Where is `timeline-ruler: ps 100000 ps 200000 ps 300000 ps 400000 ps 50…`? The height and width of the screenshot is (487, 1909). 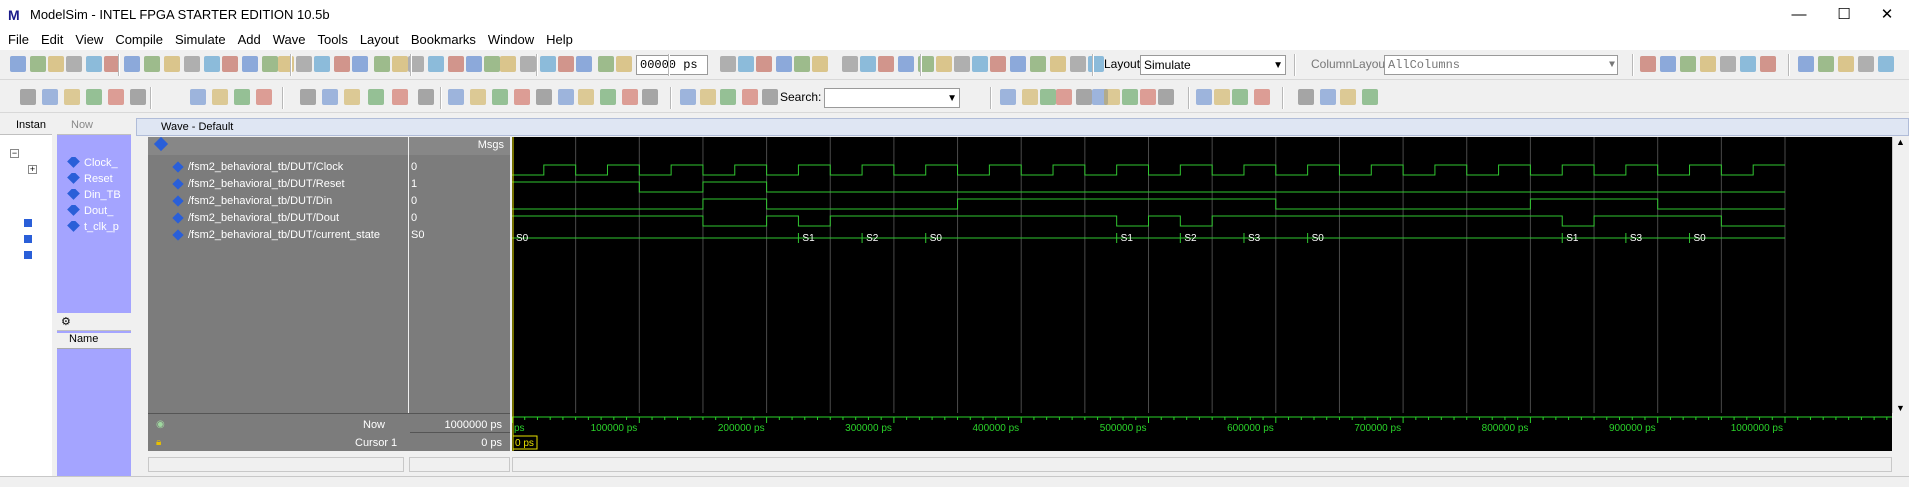 timeline-ruler: ps 100000 ps 200000 ps 300000 ps 400000 ps 50… is located at coordinates (1201, 432).